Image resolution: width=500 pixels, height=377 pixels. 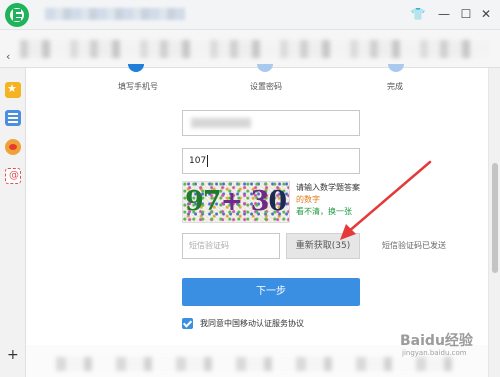 What do you see at coordinates (386, 200) in the screenshot?
I see `red-arrow-annotation` at bounding box center [386, 200].